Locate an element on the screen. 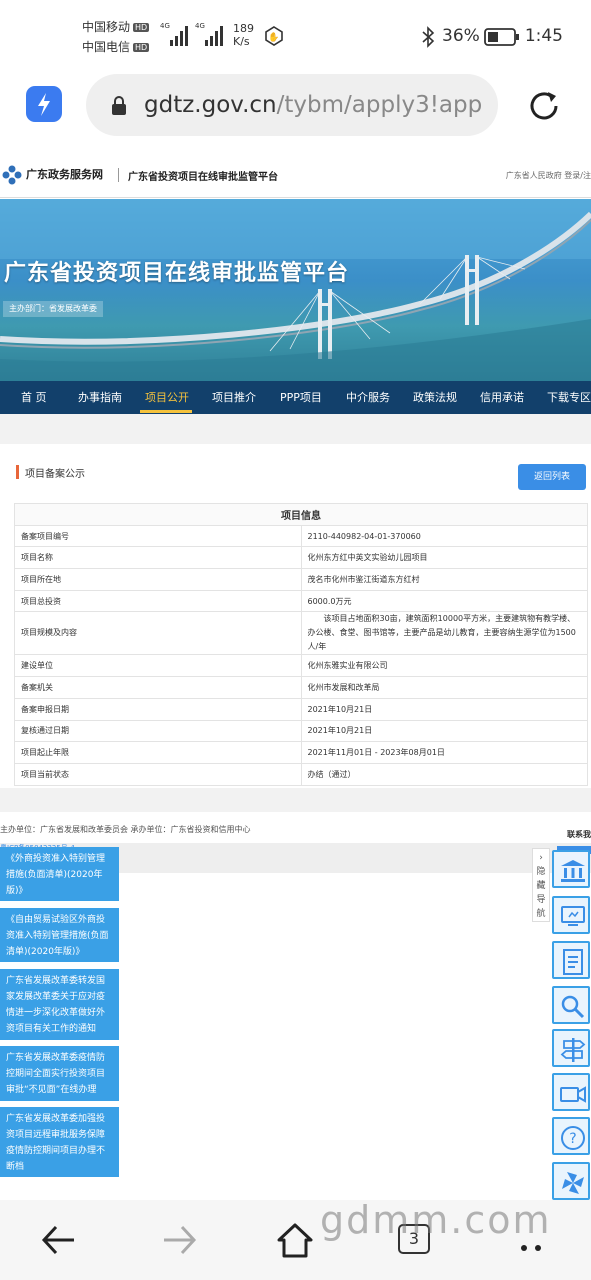 This screenshot has width=591, height=1280. carrier-2: 中国电信 HD is located at coordinates (116, 47).